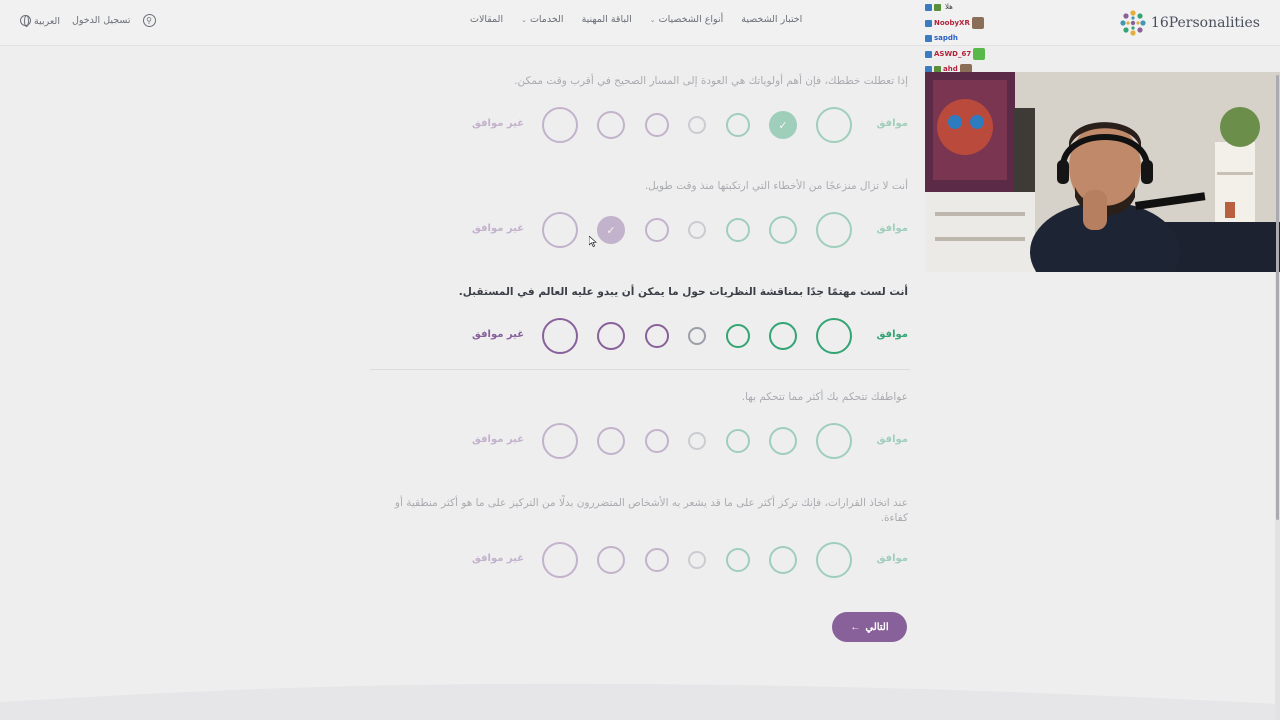 The image size is (1280, 720). Describe the element at coordinates (783, 125) in the screenshot. I see `option-agree: ✓` at that location.